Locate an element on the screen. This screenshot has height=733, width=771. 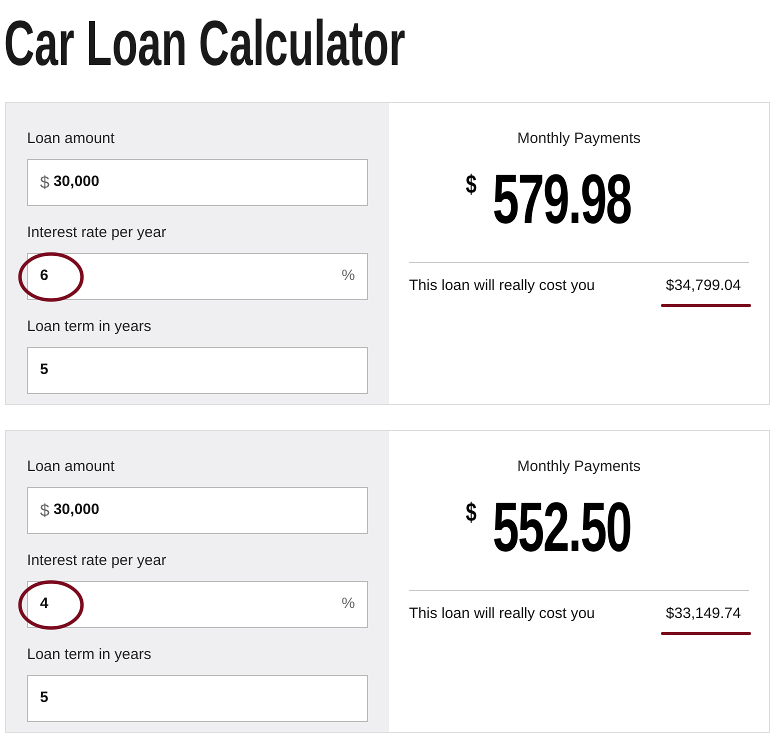
input-field: 4 % is located at coordinates (197, 604).